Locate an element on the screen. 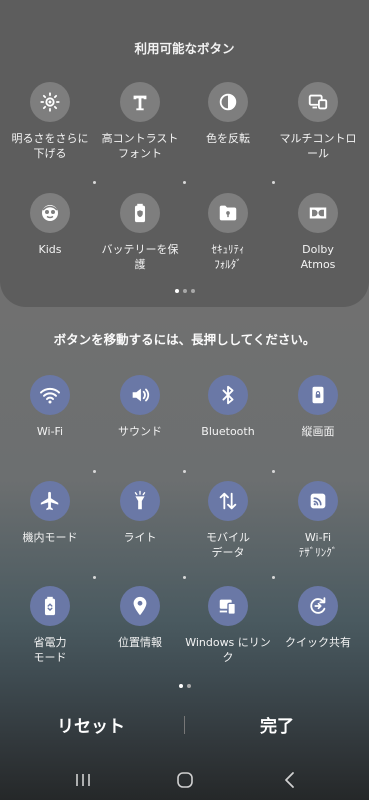 Image resolution: width=369 pixels, height=800 pixels. bluetooth-icon is located at coordinates (228, 395).